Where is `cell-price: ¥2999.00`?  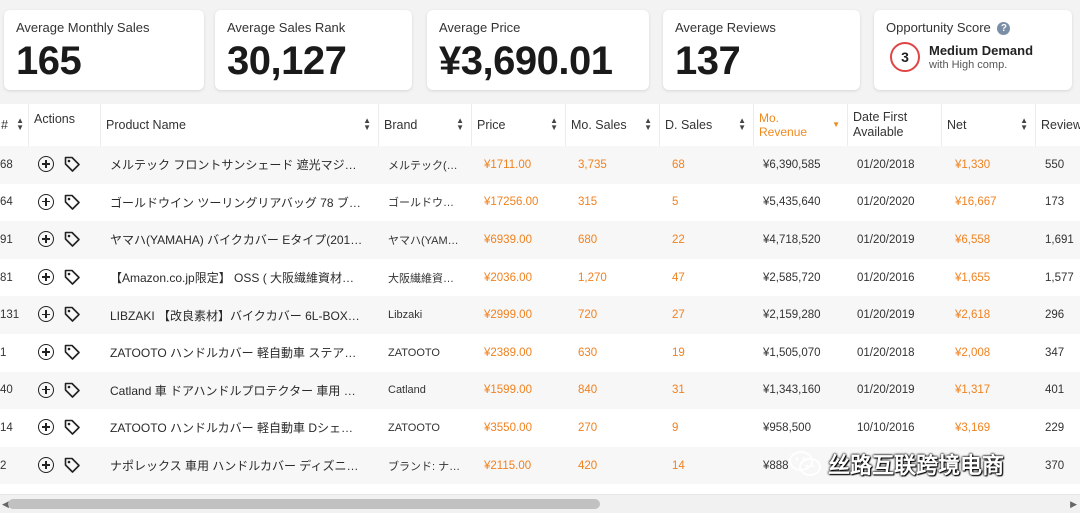 cell-price: ¥2999.00 is located at coordinates (508, 315).